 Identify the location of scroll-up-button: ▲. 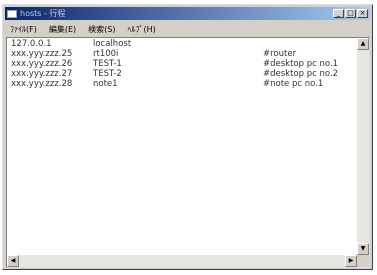
(363, 44).